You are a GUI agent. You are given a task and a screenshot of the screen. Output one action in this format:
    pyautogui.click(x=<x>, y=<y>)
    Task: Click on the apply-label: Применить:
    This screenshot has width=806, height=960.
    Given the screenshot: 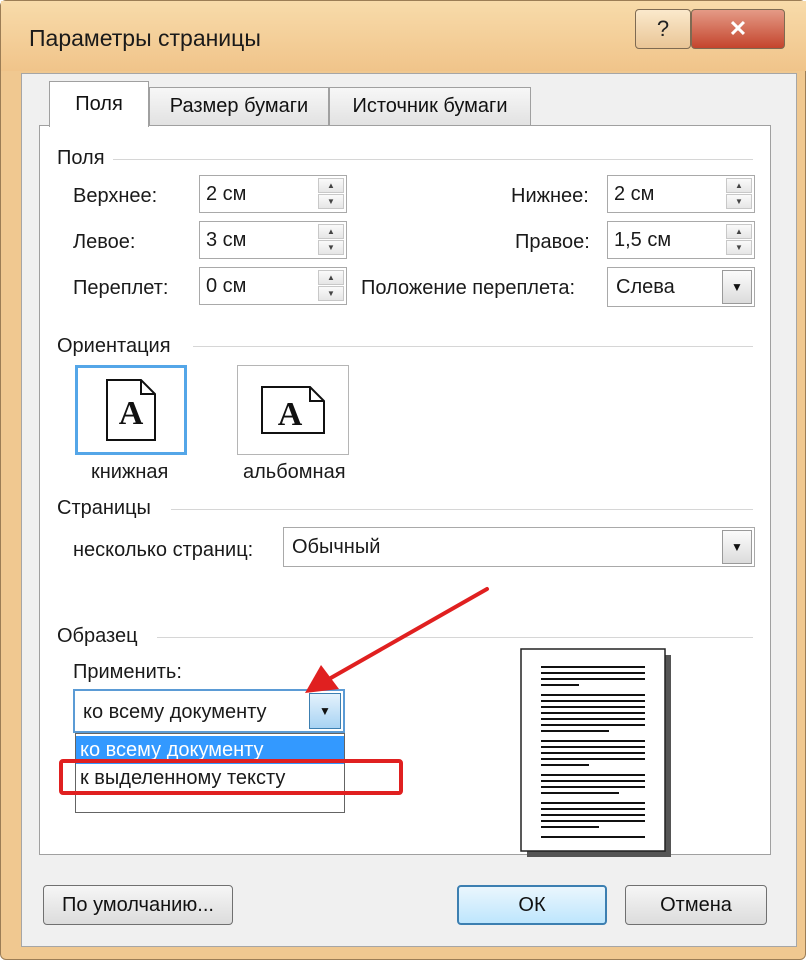 What is the action you would take?
    pyautogui.click(x=127, y=672)
    